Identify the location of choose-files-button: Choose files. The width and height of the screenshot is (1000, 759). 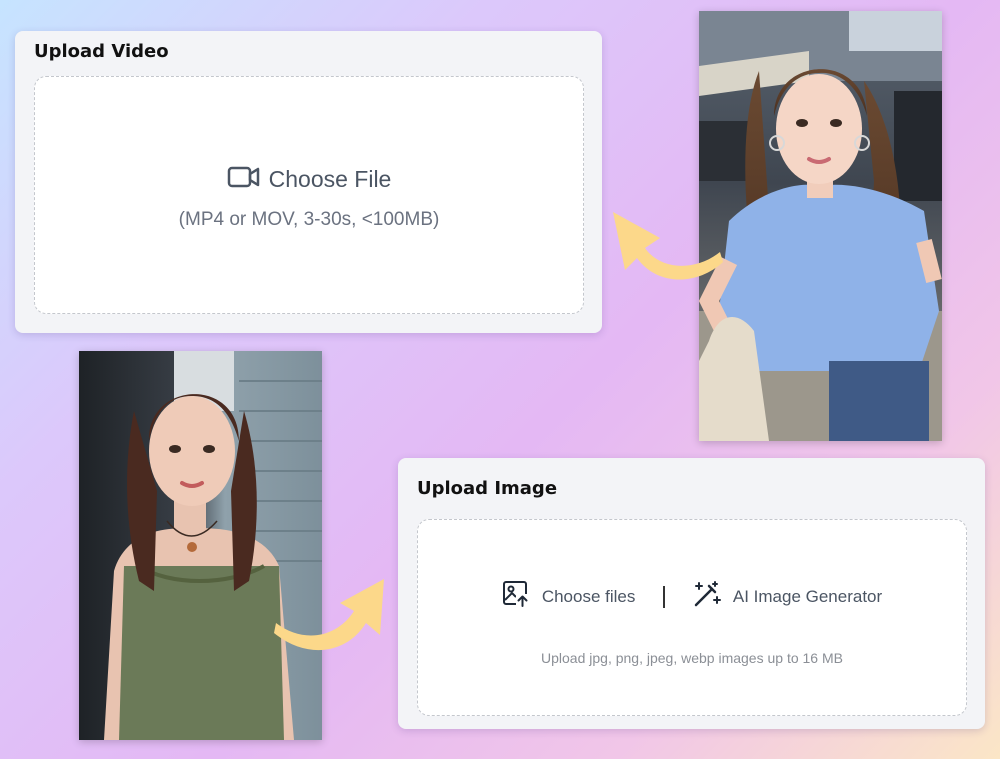
(569, 596).